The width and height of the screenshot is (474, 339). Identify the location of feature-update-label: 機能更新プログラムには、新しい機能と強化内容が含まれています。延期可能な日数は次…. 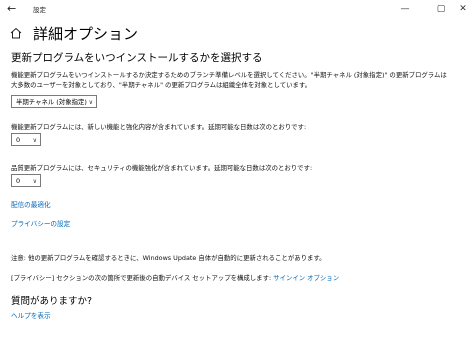
(159, 127).